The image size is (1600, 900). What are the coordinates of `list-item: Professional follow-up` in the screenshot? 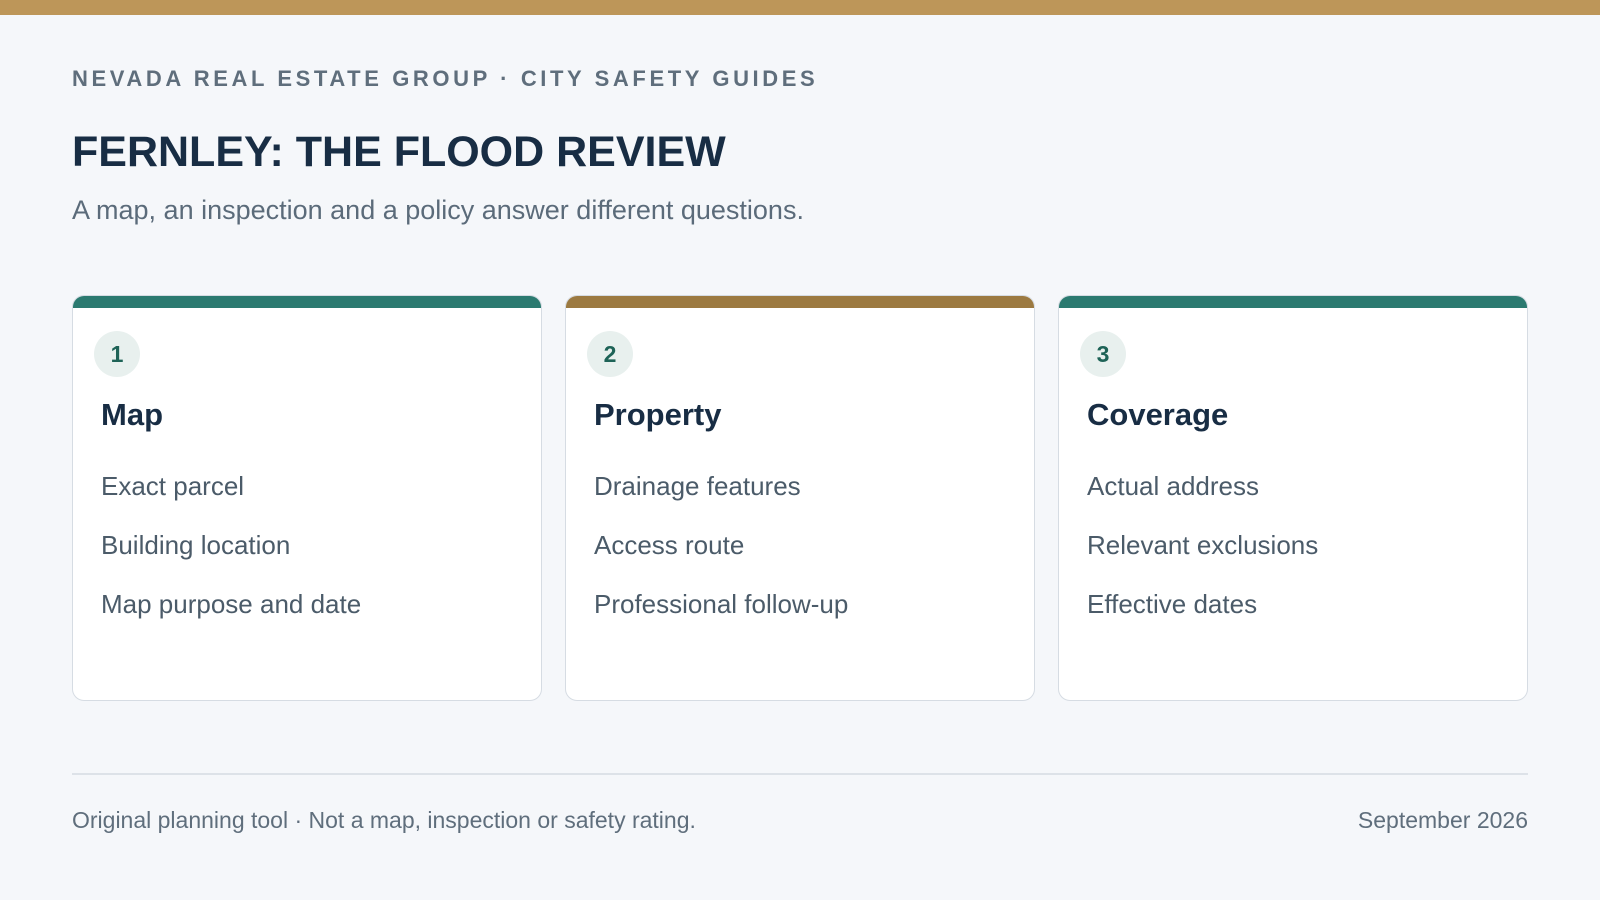 It's located at (721, 604).